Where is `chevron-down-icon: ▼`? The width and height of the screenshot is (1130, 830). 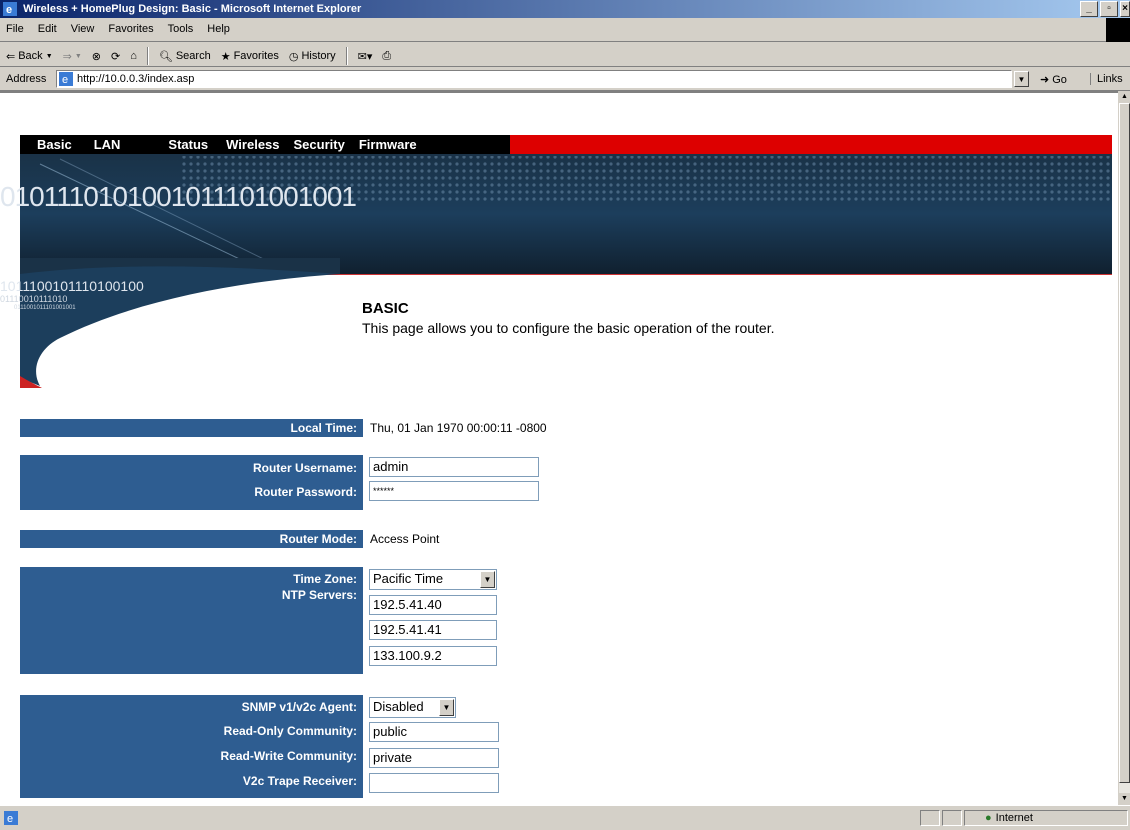
chevron-down-icon: ▼ is located at coordinates (487, 579).